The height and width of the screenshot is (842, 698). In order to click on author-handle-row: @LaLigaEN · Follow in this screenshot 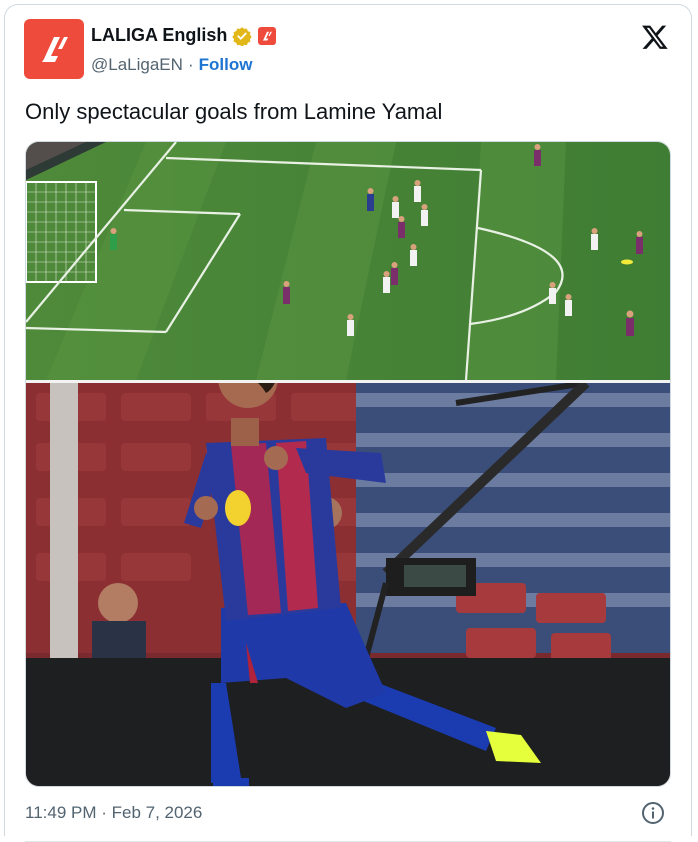, I will do `click(171, 65)`.